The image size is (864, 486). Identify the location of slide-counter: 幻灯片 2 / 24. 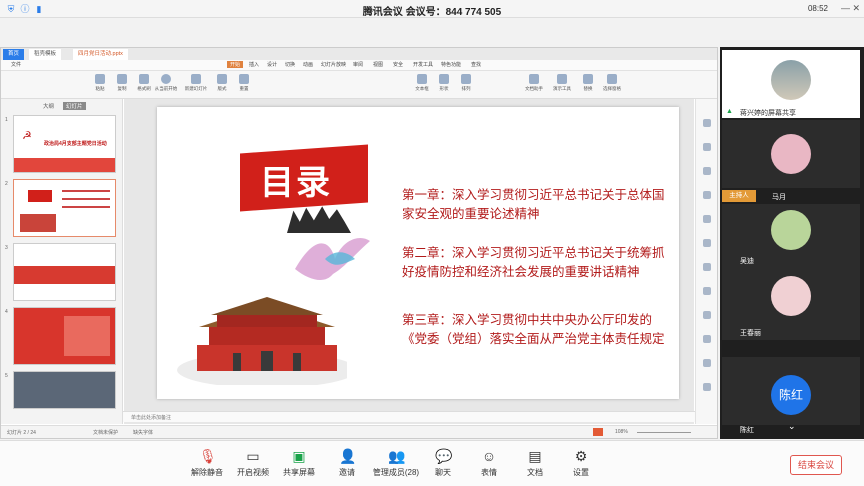
(21, 433).